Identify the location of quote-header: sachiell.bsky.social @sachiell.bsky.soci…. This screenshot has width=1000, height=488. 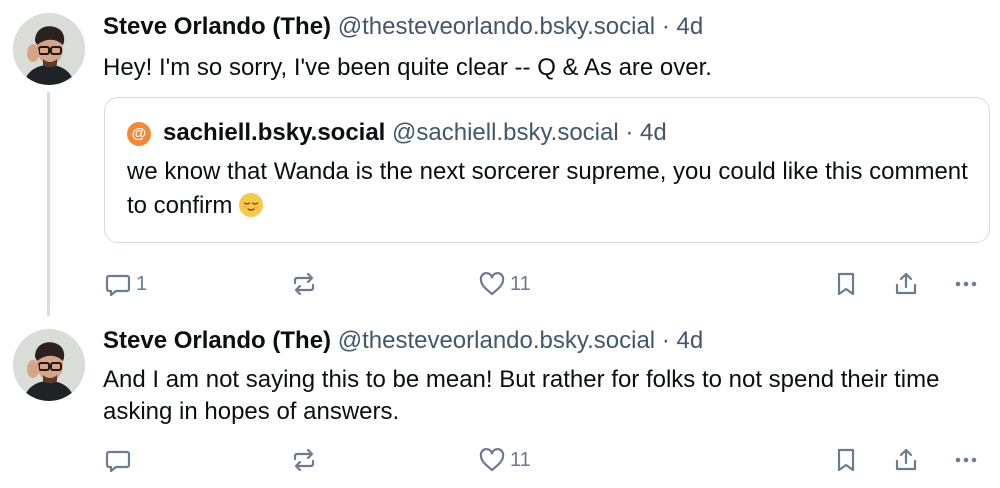
(415, 133).